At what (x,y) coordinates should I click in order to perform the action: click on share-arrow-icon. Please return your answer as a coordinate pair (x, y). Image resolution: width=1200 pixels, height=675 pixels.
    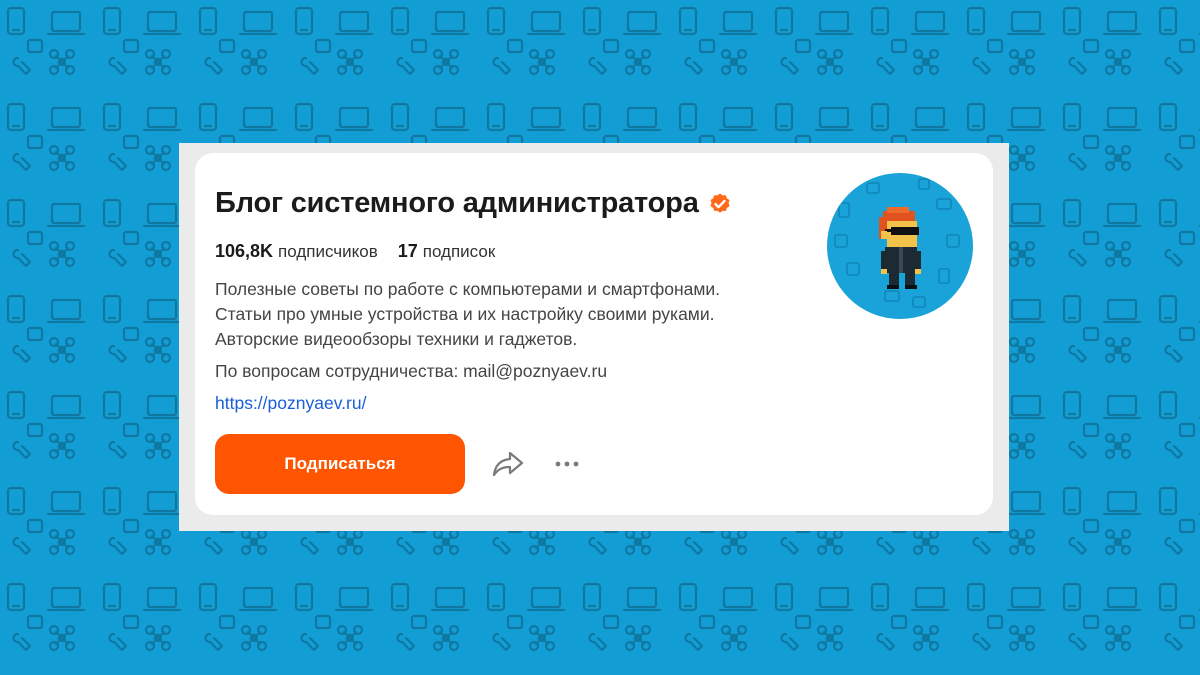
    Looking at the image, I should click on (508, 464).